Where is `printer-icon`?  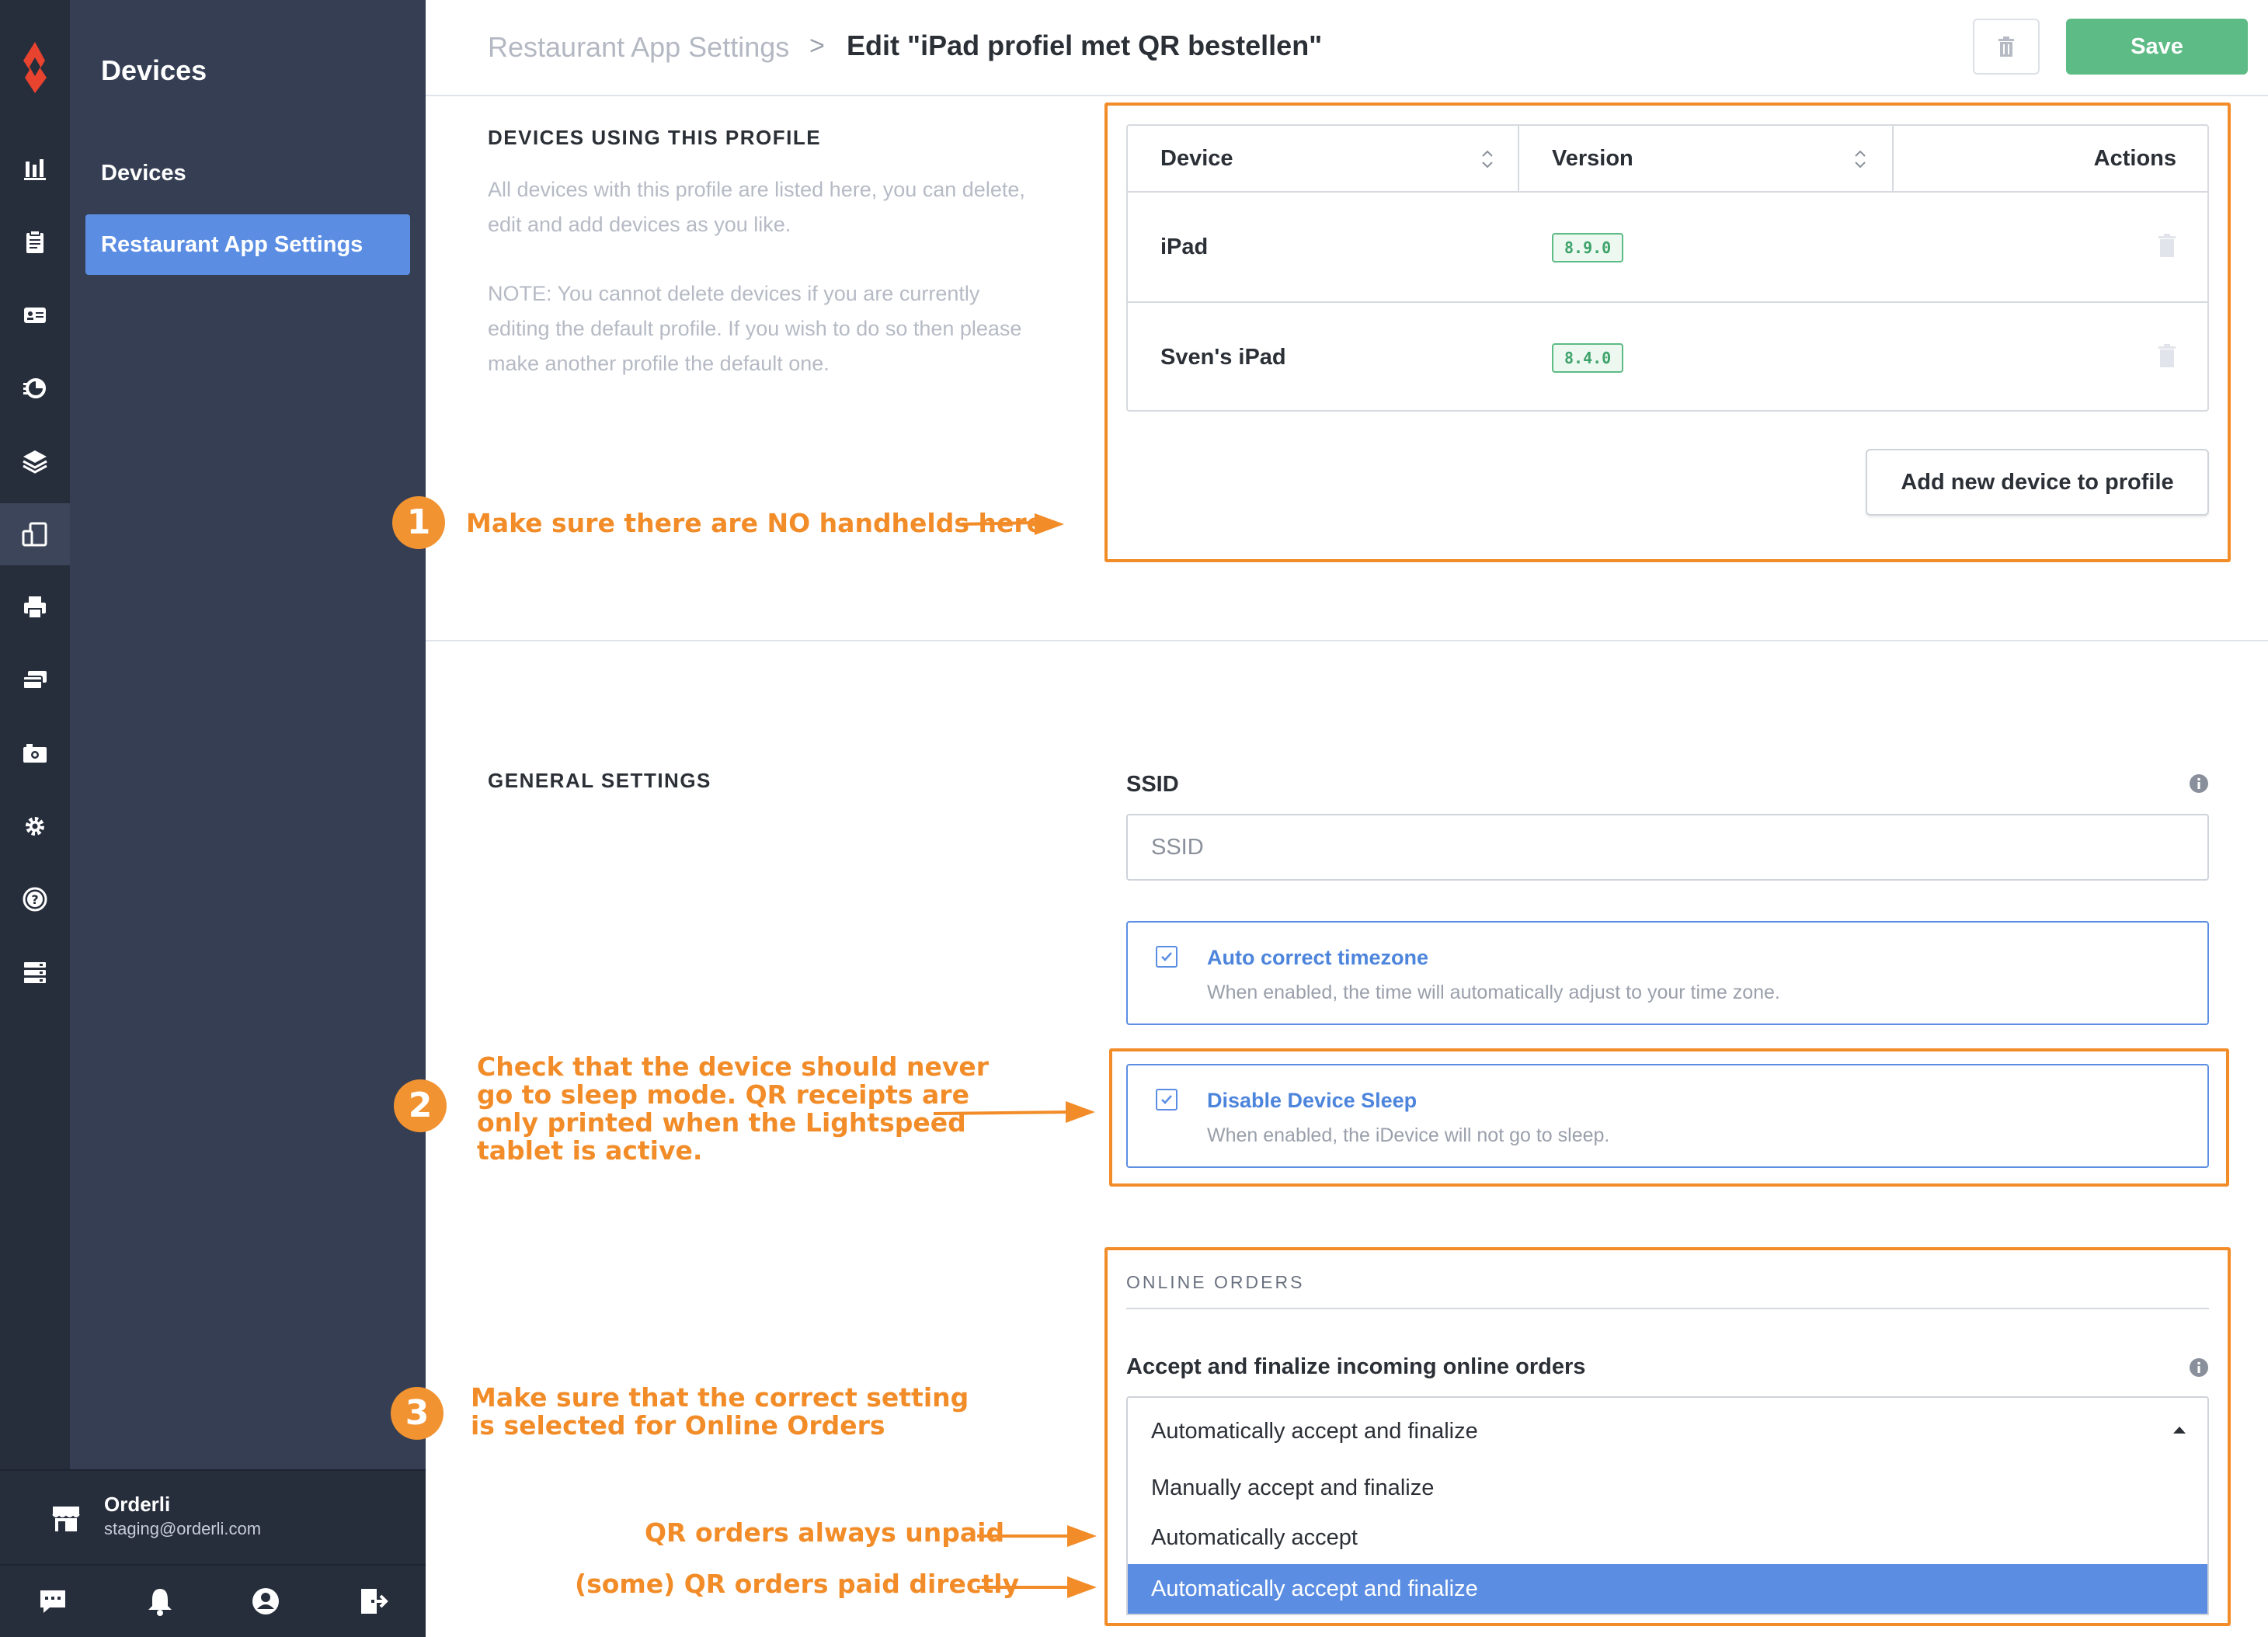 printer-icon is located at coordinates (35, 607).